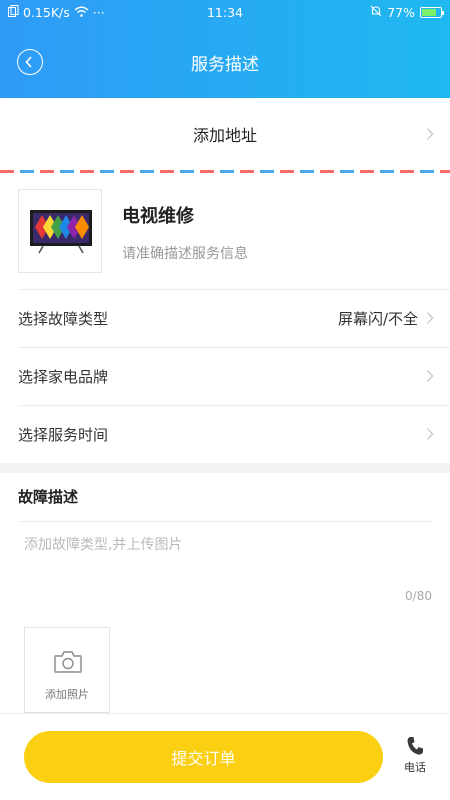 This screenshot has width=450, height=800. I want to click on header: 0.15K/s ··· 11:34 77% 服务描述, so click(225, 49).